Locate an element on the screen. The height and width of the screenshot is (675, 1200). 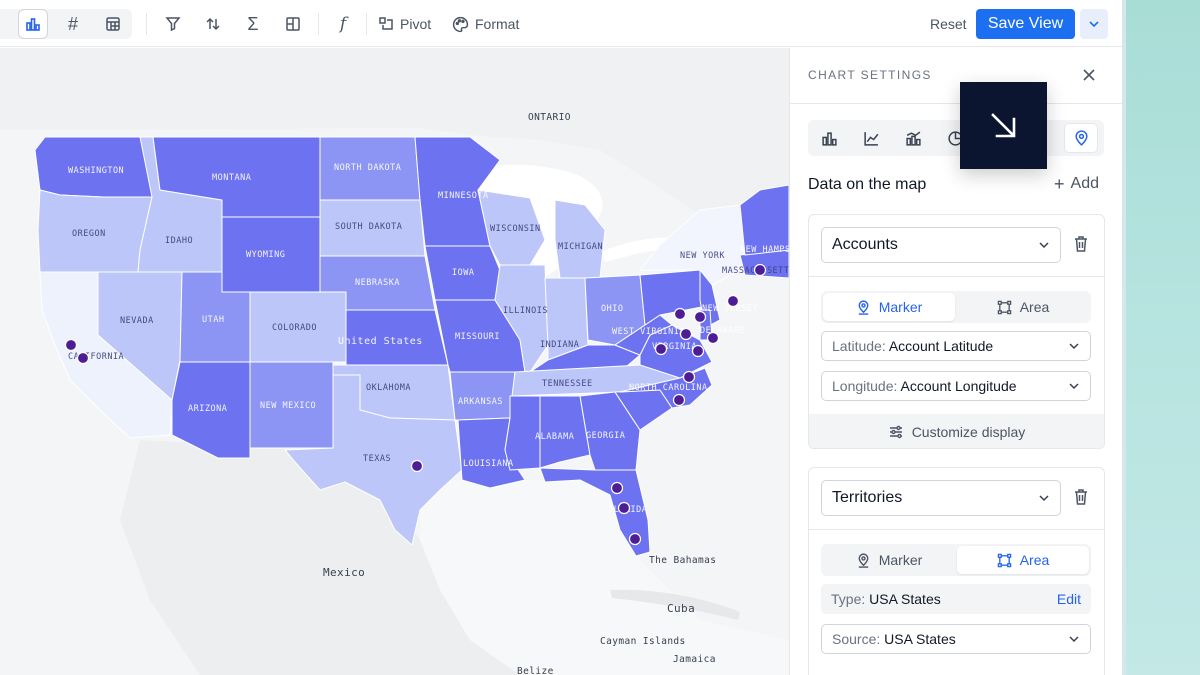
chart-type-selector is located at coordinates (956, 138).